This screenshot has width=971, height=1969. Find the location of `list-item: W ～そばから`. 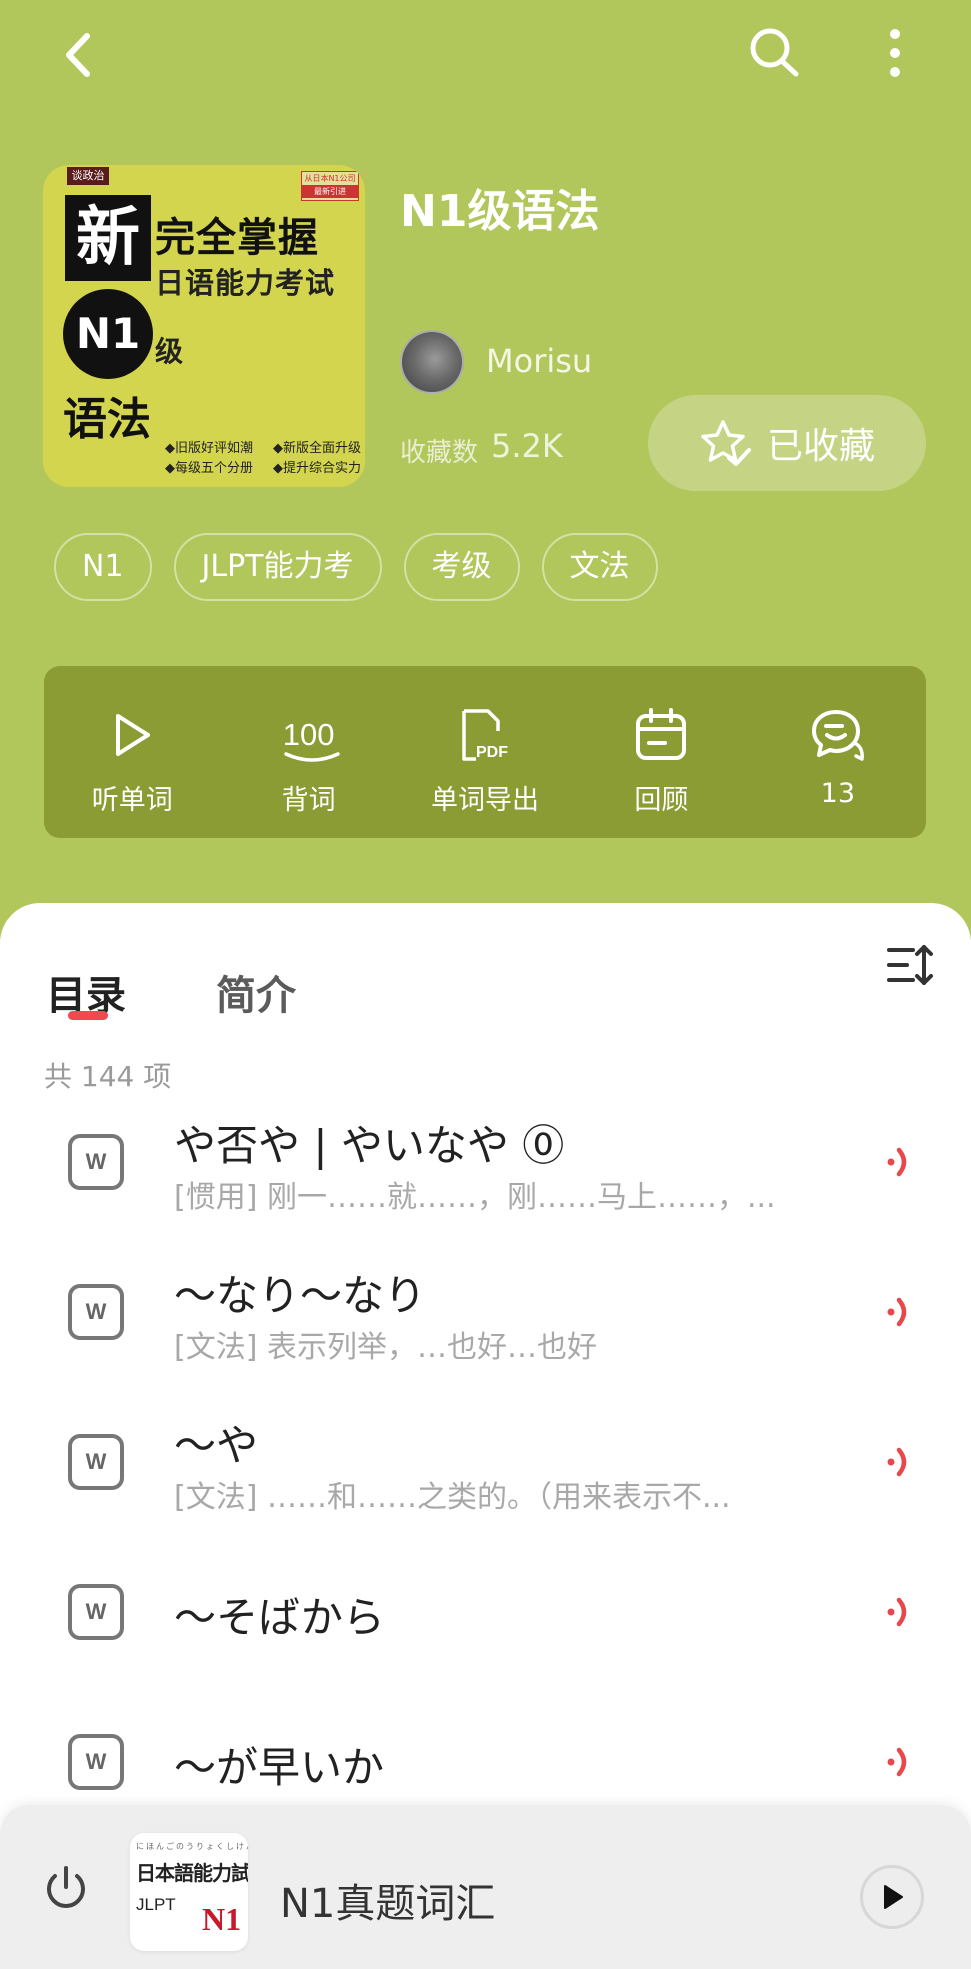

list-item: W ～そばから is located at coordinates (485, 1625).